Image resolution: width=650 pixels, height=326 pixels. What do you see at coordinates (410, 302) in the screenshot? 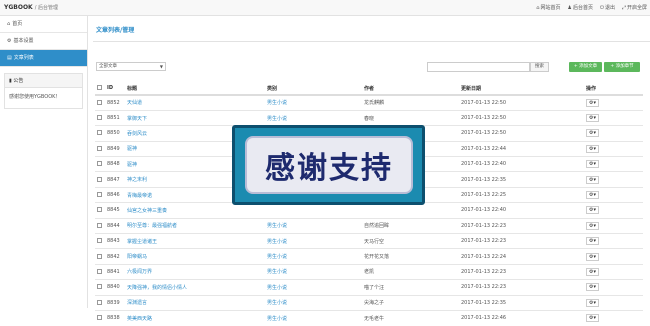
I see `row-author: 尖海之子` at bounding box center [410, 302].